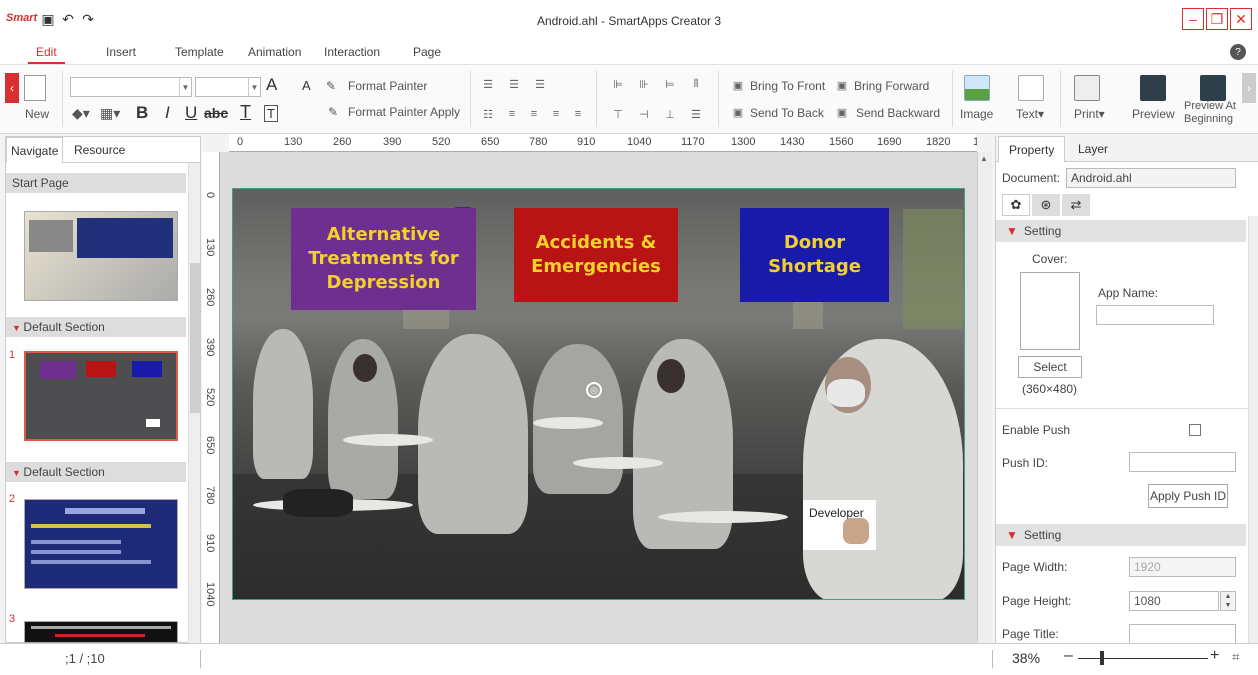 The image size is (1258, 675). I want to click on topic-block-depression: Alternative Treatments for Depression, so click(383, 259).